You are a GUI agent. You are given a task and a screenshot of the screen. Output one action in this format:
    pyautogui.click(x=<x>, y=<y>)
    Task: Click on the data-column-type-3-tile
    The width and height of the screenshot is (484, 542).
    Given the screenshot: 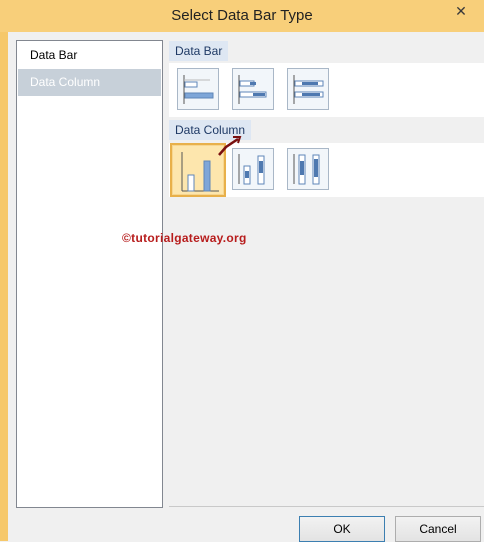 What is the action you would take?
    pyautogui.click(x=308, y=169)
    